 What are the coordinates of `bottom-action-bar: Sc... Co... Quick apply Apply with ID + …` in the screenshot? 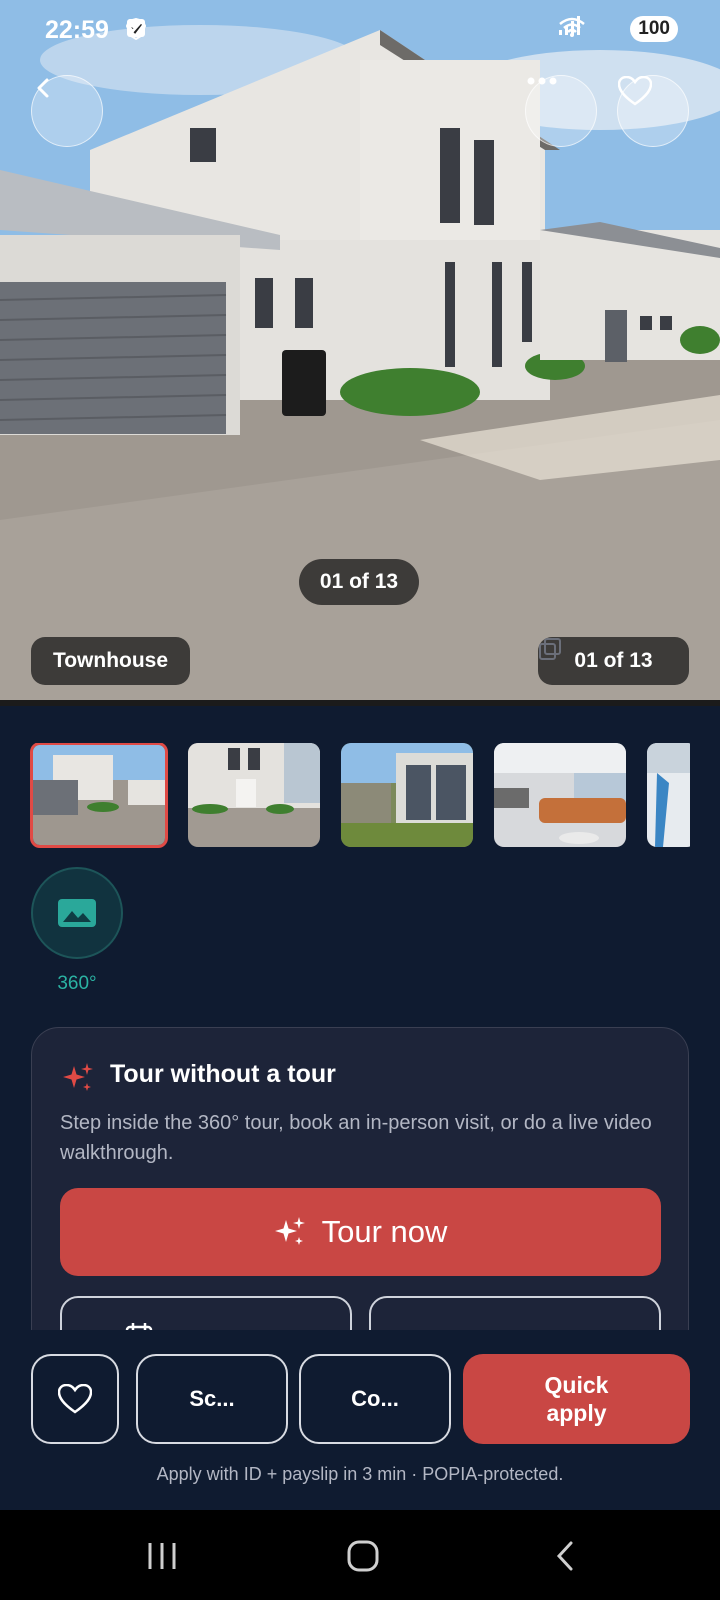 It's located at (360, 1420).